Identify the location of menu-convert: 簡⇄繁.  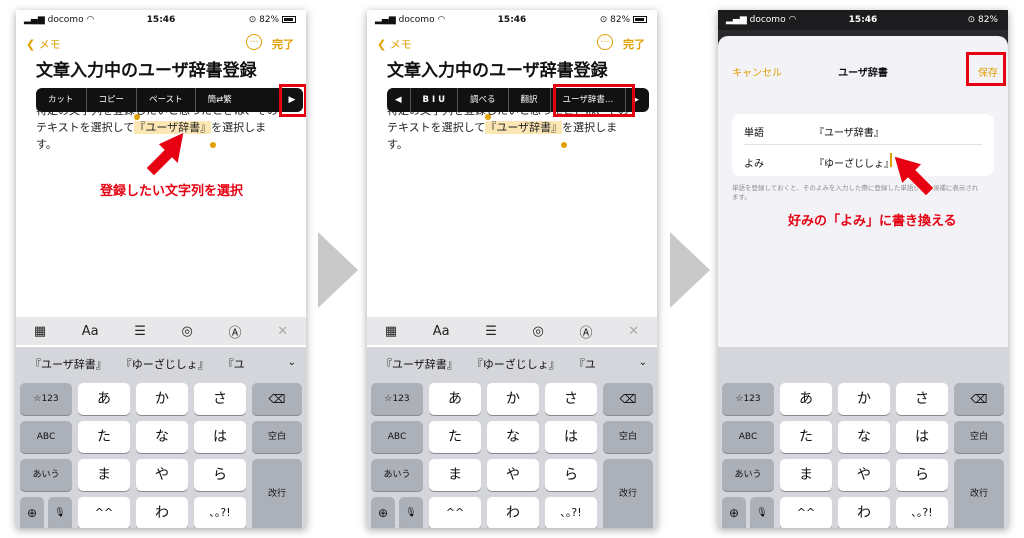
(220, 100).